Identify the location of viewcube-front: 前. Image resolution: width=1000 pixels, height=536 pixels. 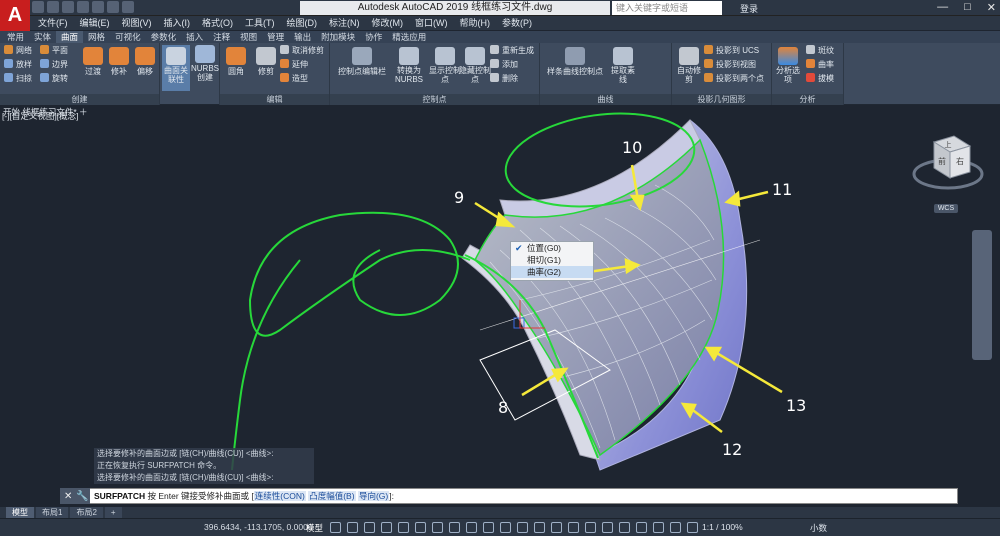
(942, 161).